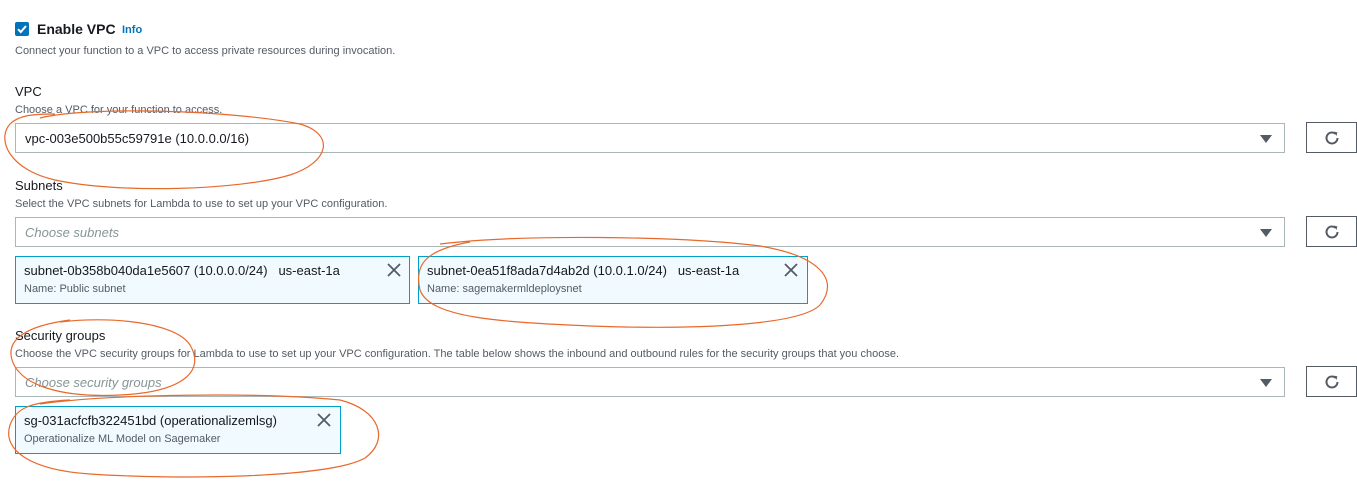 The image size is (1357, 481). Describe the element at coordinates (72, 232) in the screenshot. I see `subnets-placeholder: Choose subnets` at that location.